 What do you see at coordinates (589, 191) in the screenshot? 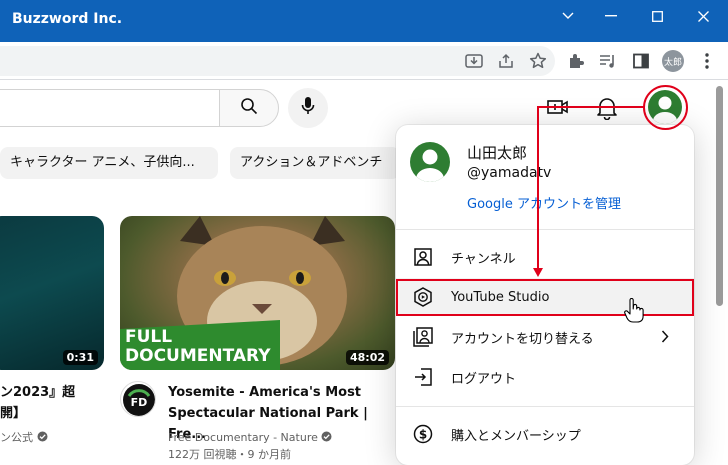
I see `annotation-arrow` at bounding box center [589, 191].